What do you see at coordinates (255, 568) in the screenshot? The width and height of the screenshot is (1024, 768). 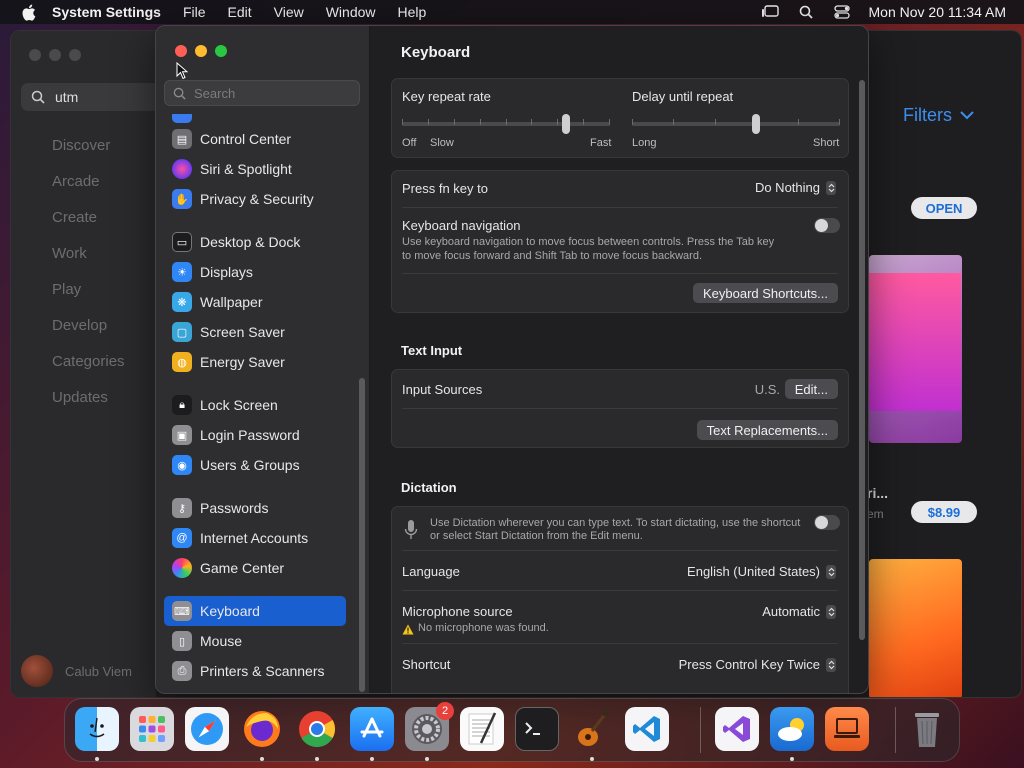 I see `sidebar-item-game-center: Game Center` at bounding box center [255, 568].